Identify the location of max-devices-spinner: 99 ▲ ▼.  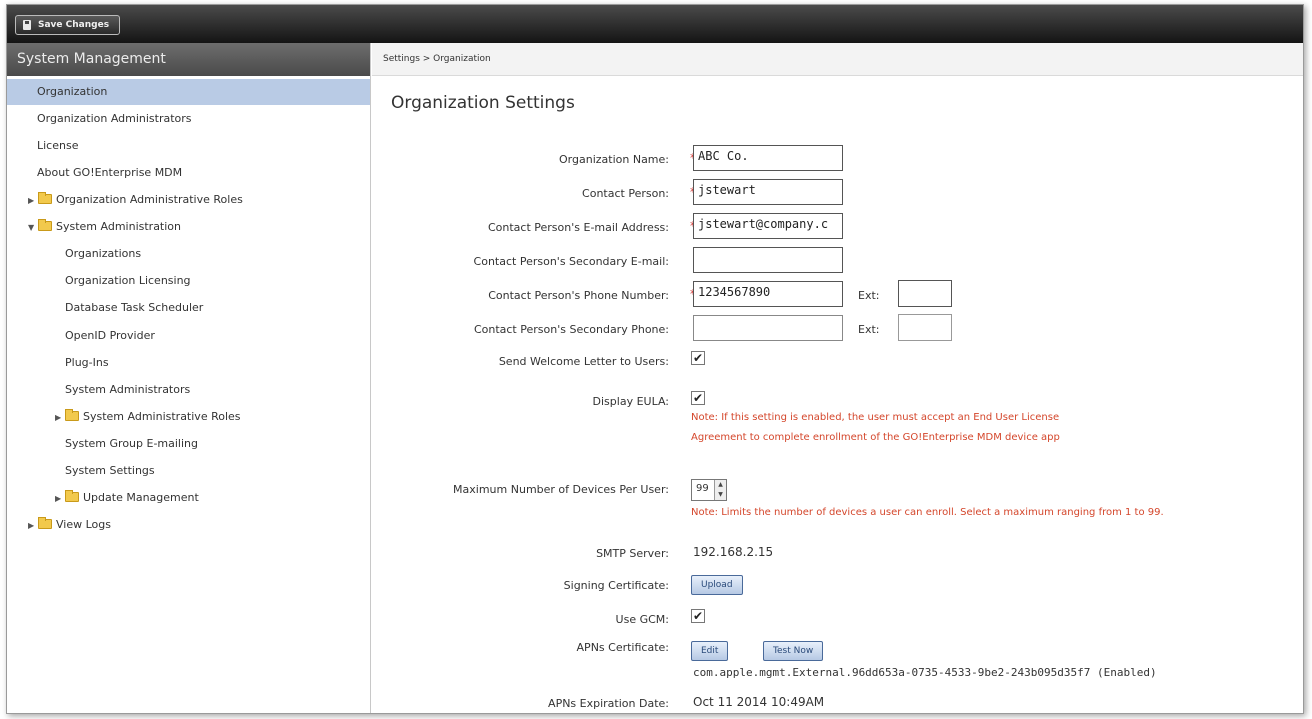
(709, 490).